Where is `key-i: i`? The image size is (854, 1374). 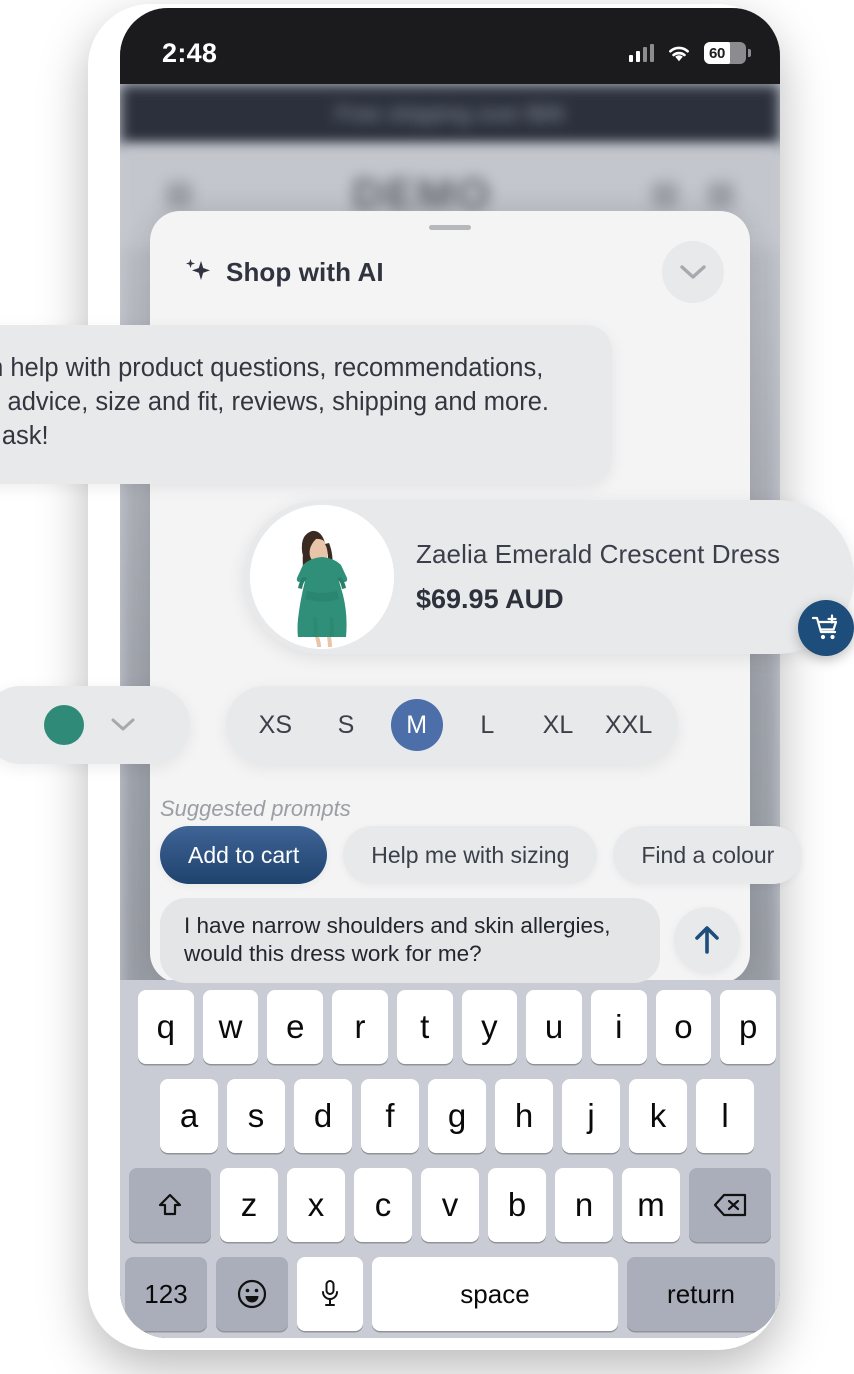
key-i: i is located at coordinates (618, 1027).